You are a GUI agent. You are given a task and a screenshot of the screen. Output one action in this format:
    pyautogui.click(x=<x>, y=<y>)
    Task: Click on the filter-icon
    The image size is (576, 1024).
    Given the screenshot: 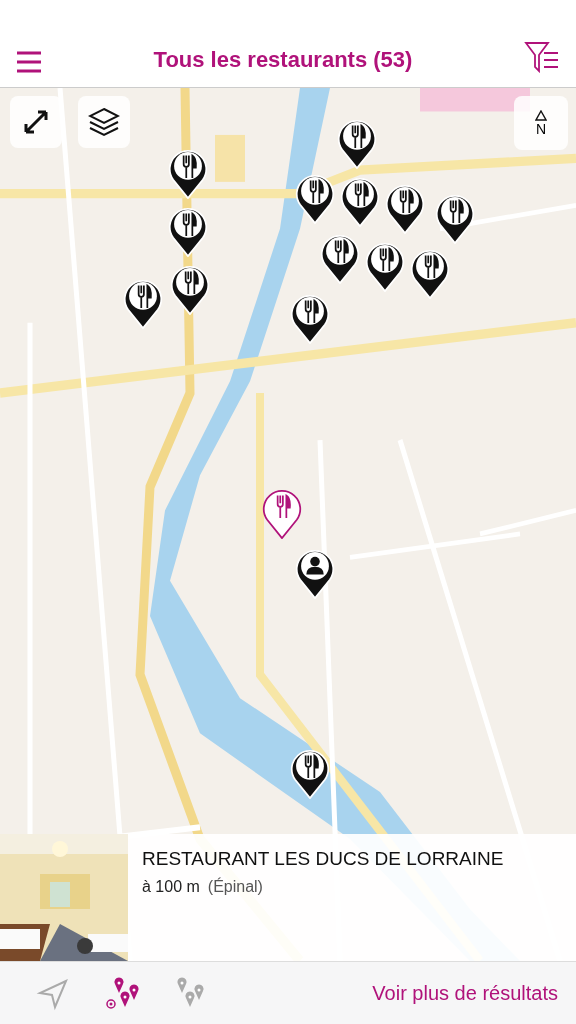 What is the action you would take?
    pyautogui.click(x=542, y=57)
    